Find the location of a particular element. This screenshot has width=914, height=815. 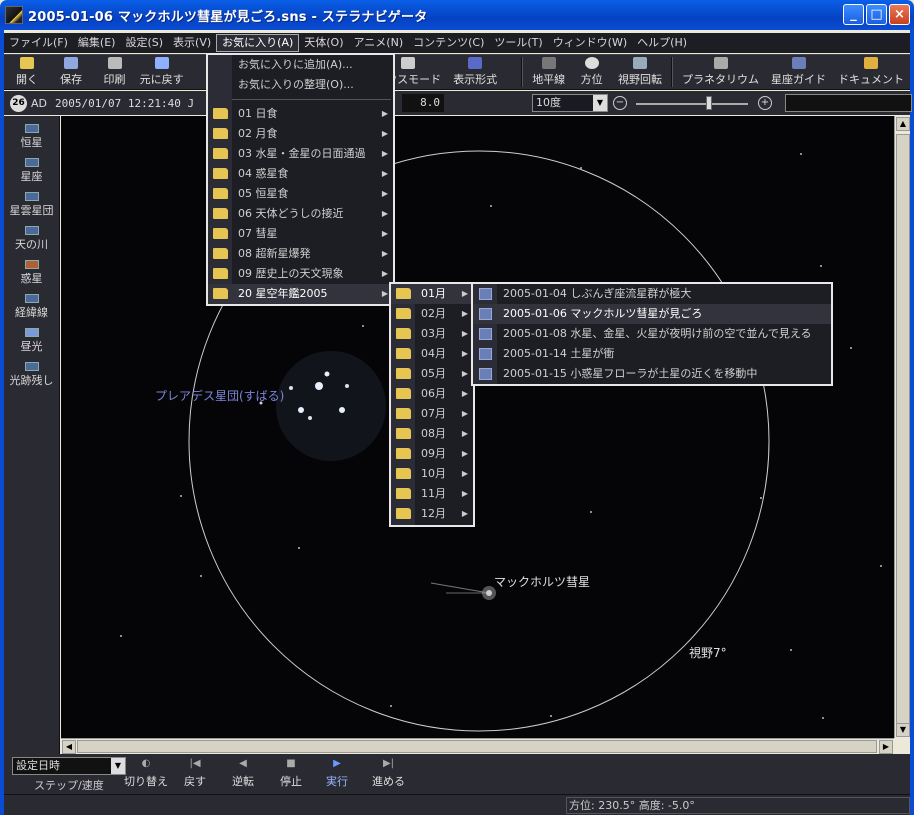

menu-item-folder: 08 超新星爆発 ▶ is located at coordinates (300, 254).